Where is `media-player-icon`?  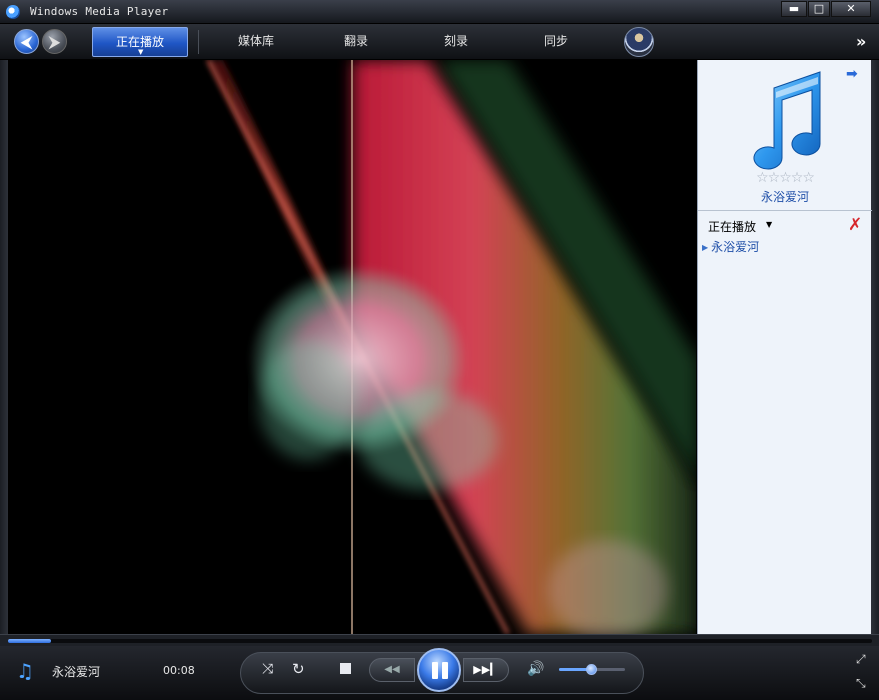 media-player-icon is located at coordinates (13, 12).